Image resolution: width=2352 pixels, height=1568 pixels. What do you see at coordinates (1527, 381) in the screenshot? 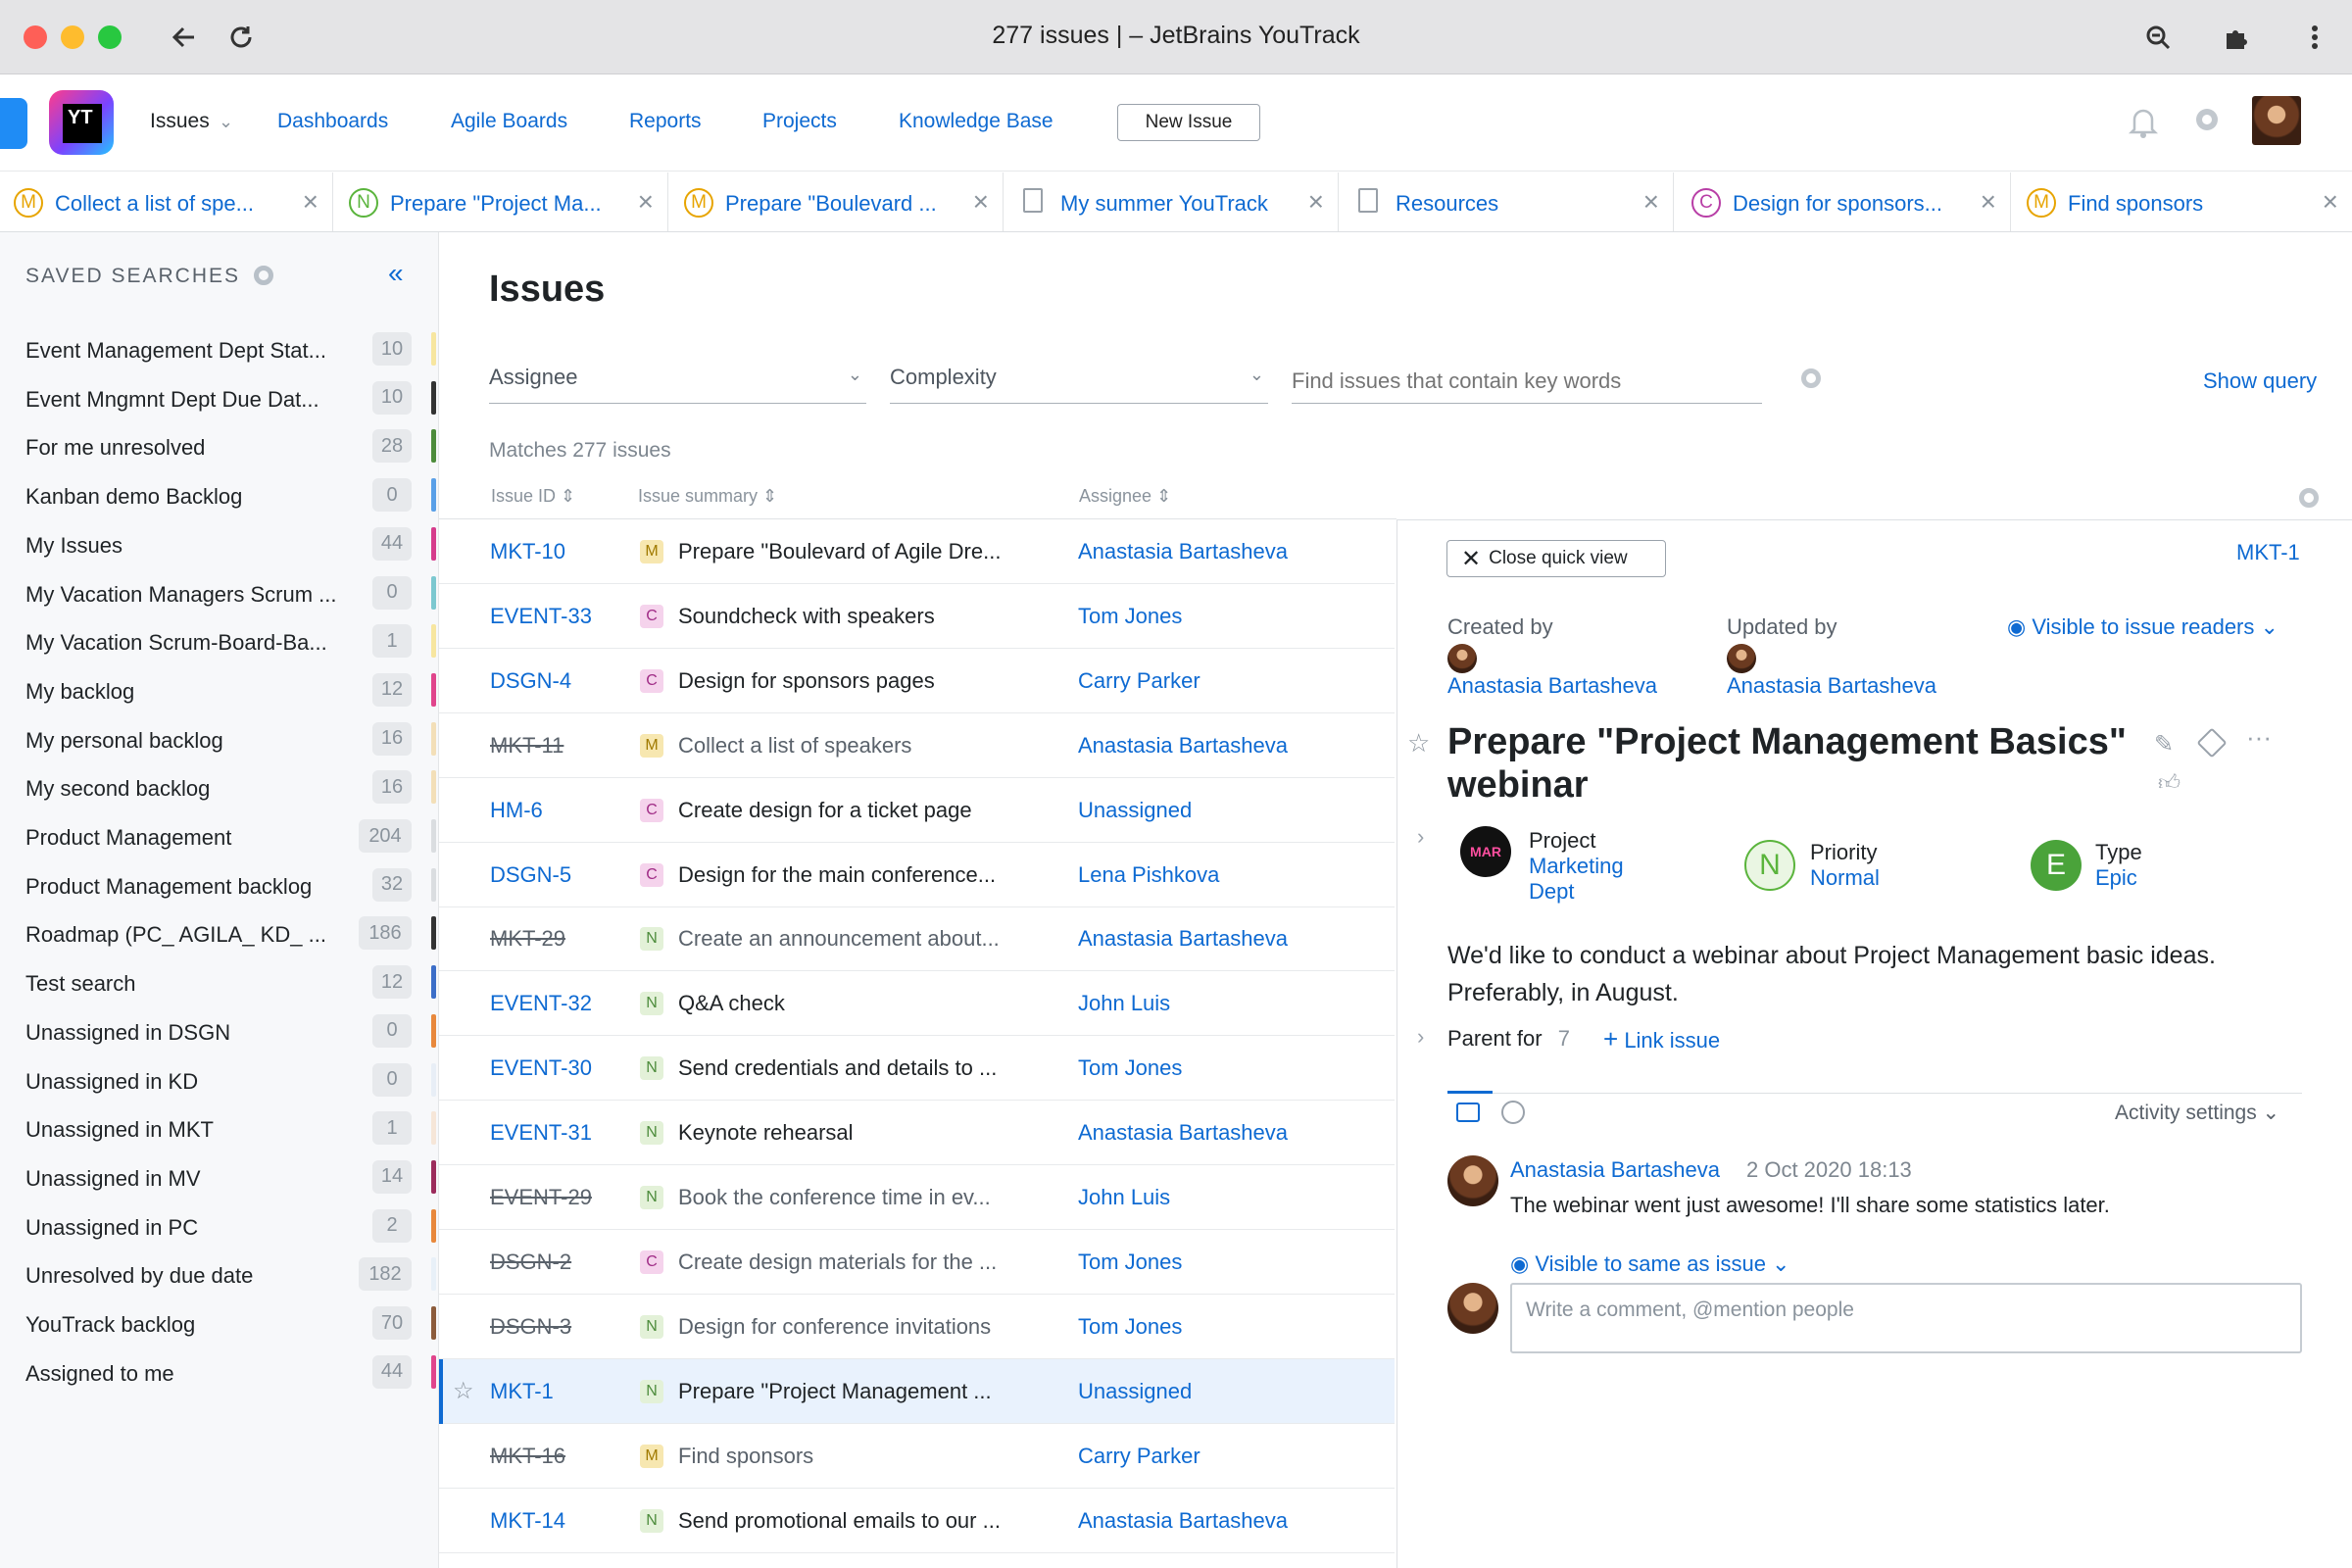
I see `search-input` at bounding box center [1527, 381].